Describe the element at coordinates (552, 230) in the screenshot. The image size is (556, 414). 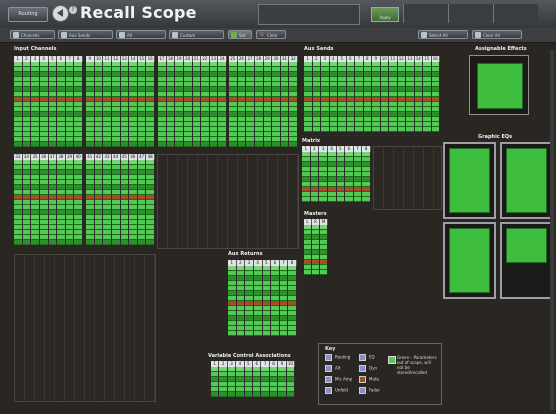
I see `scrollbar` at that location.